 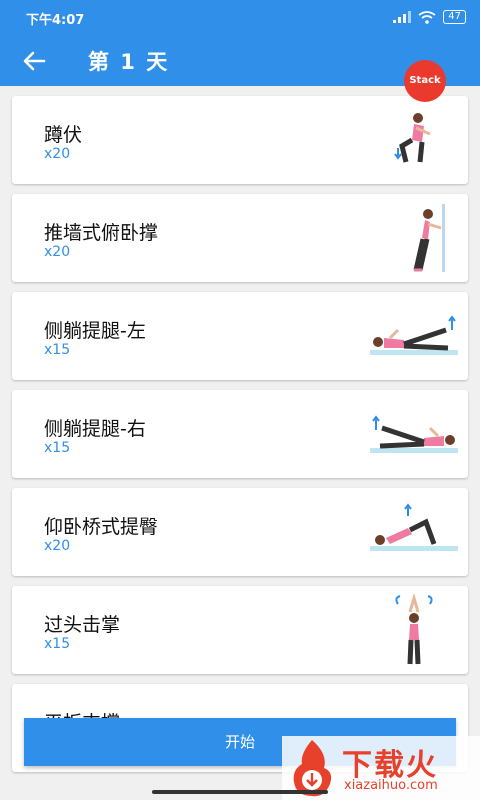 I want to click on exercise-name: 仰卧桥式提臀, so click(x=101, y=527).